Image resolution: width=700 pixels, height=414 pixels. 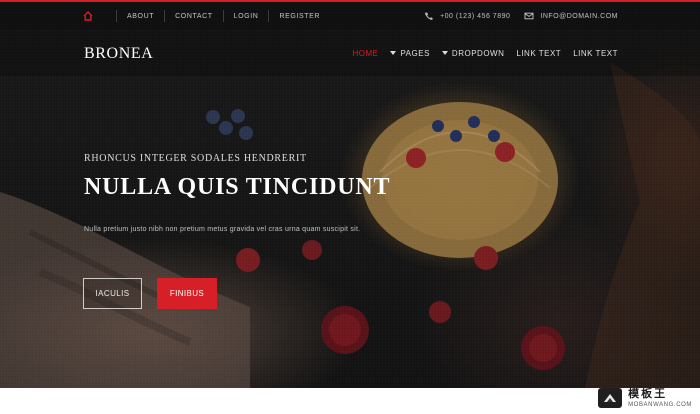 What do you see at coordinates (194, 16) in the screenshot?
I see `utility-link-contact: CONTACT` at bounding box center [194, 16].